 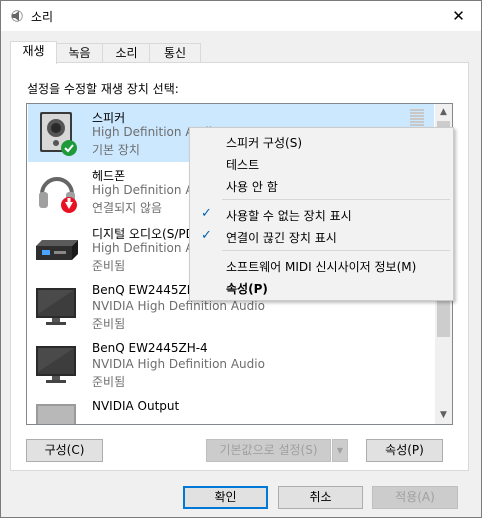 What do you see at coordinates (443, 112) in the screenshot?
I see `scroll-up-icon: ▲` at bounding box center [443, 112].